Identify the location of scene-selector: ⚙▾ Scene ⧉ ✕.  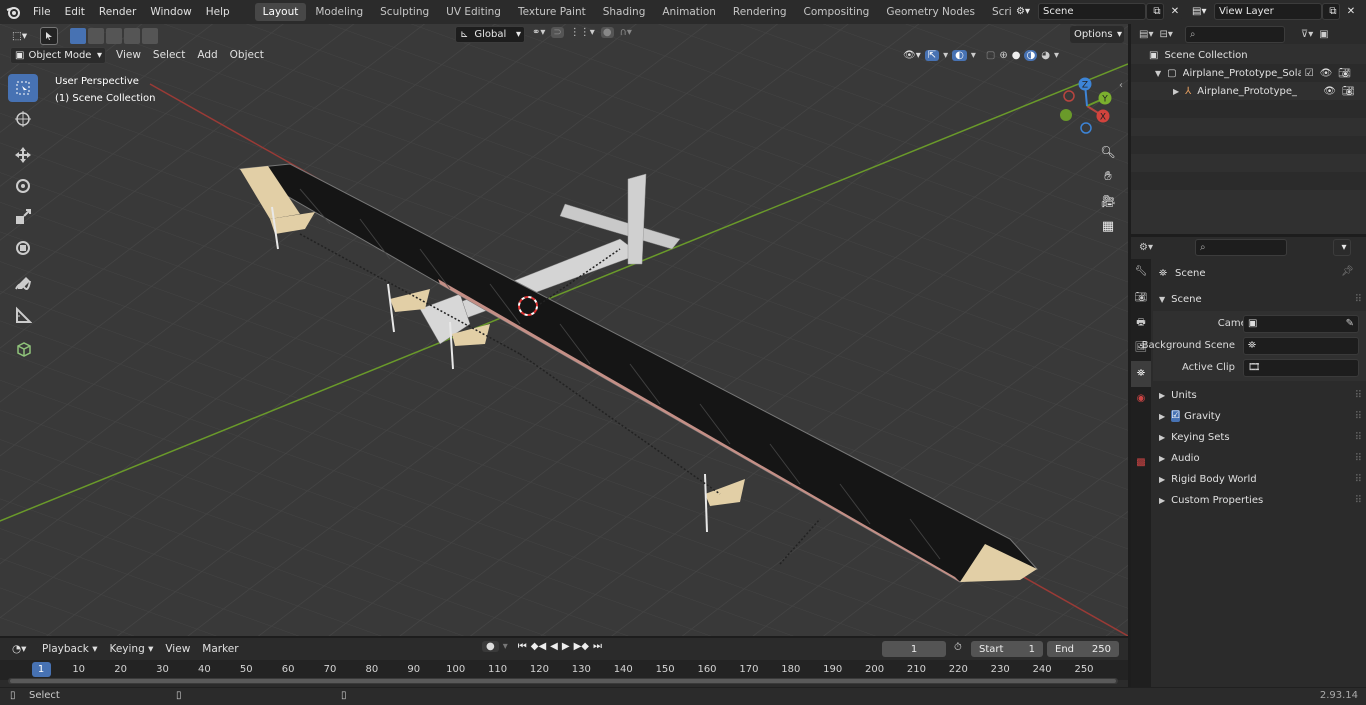
(1097, 11).